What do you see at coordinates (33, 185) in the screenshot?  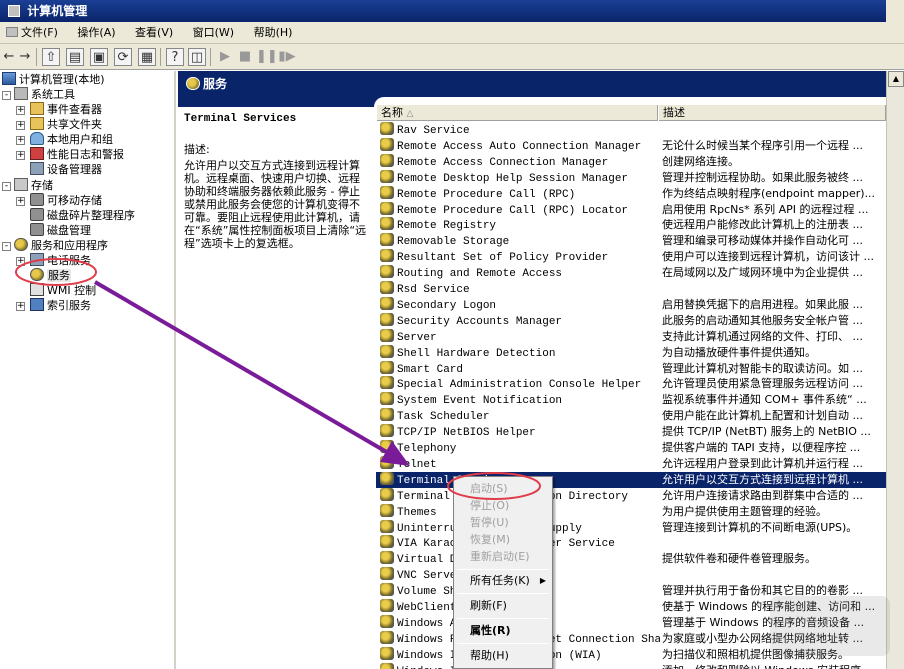 I see `tree-storage: 存储` at bounding box center [33, 185].